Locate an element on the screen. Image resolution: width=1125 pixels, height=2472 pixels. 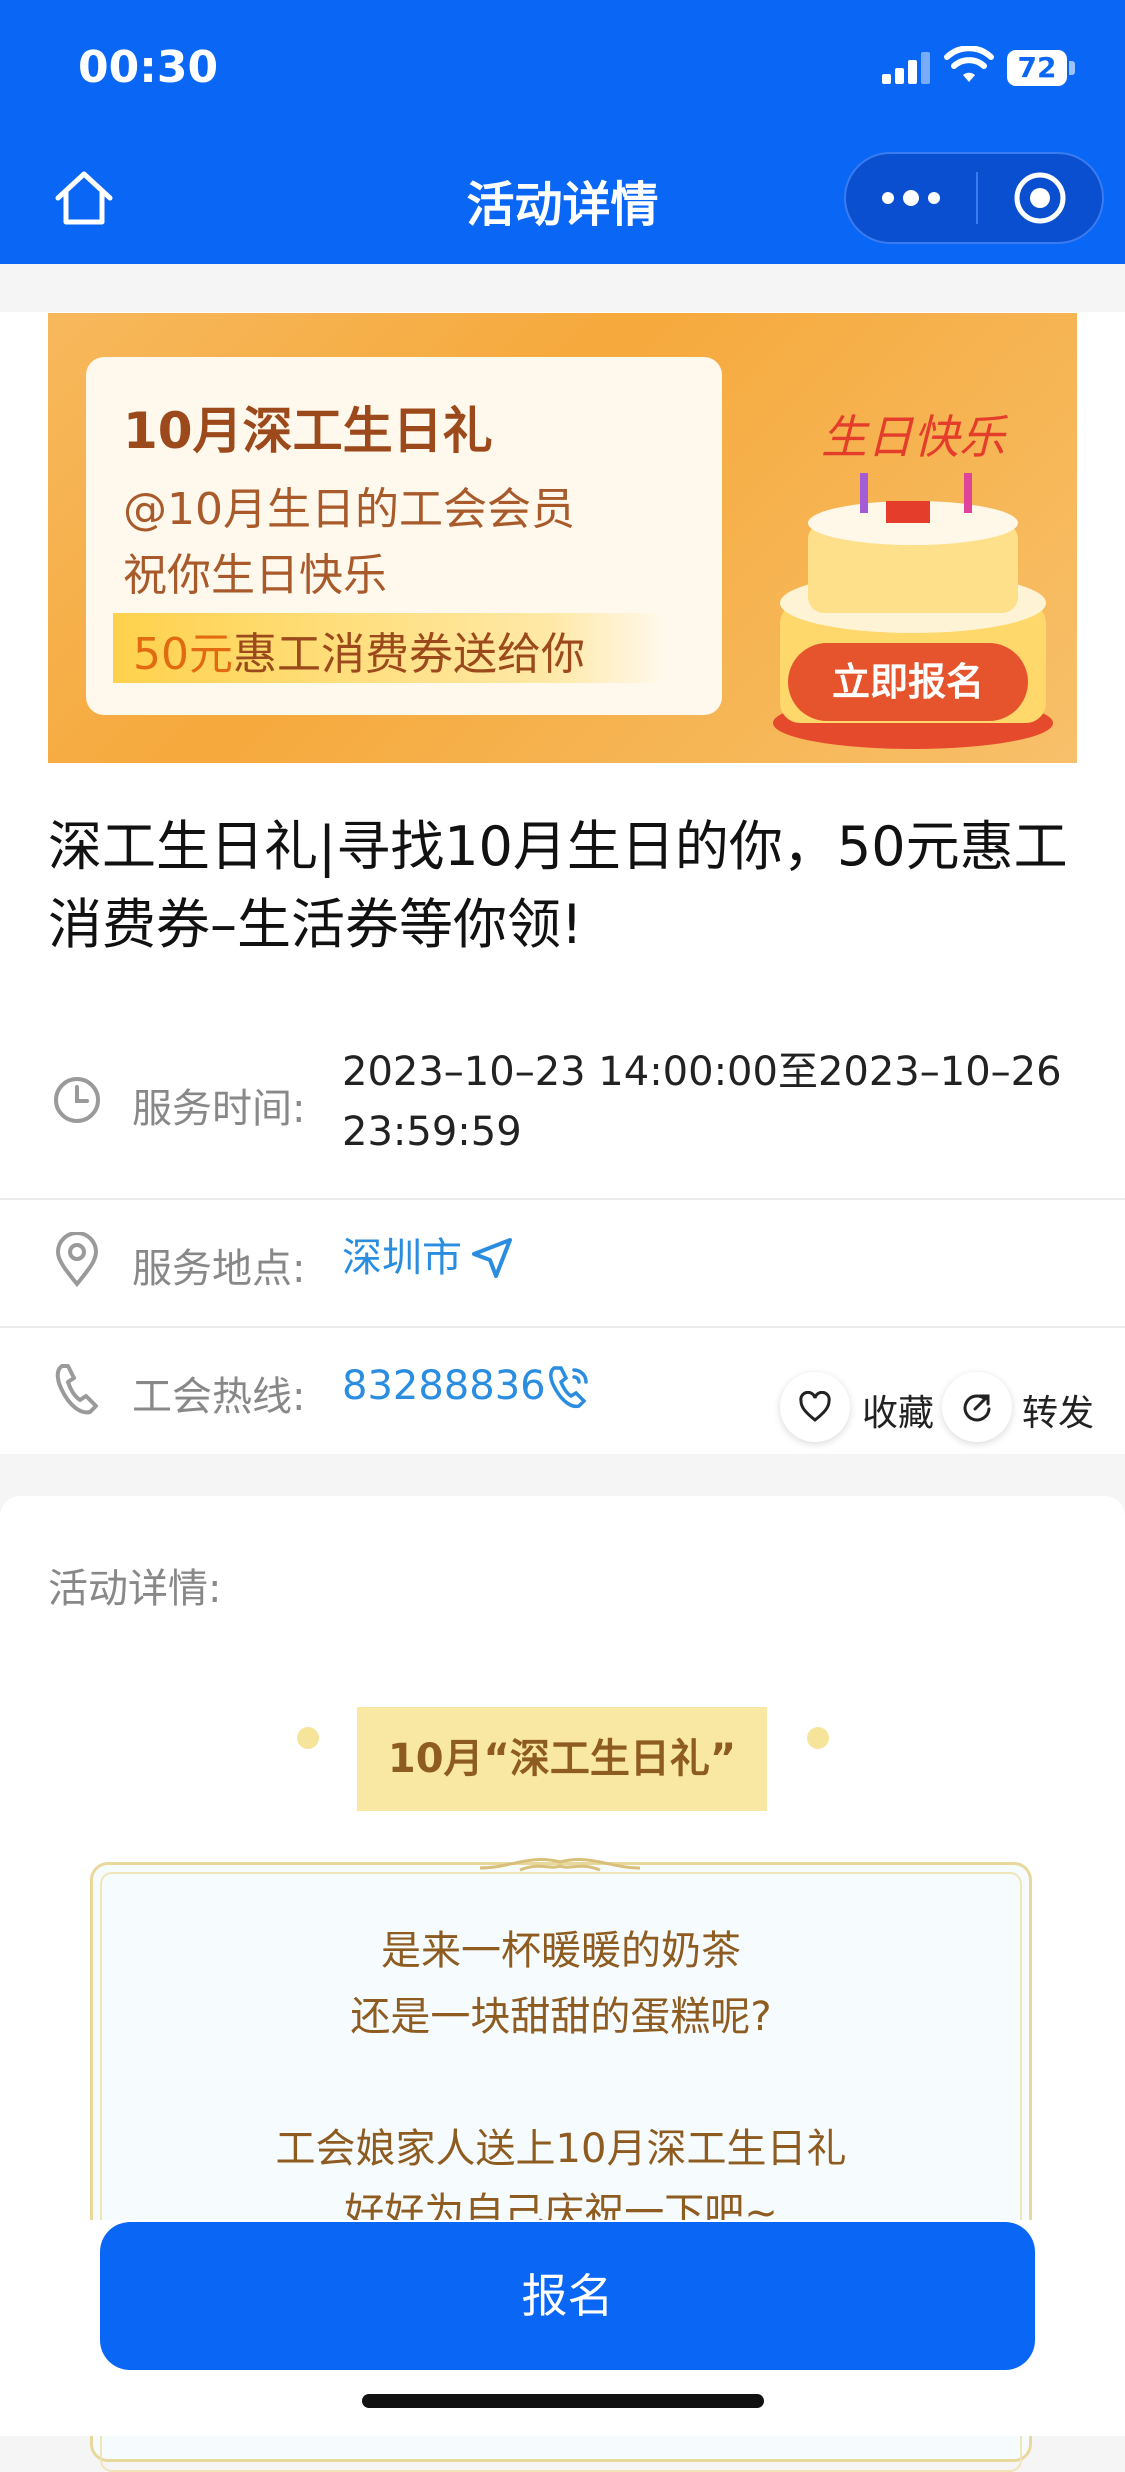
details-ribbon: 10月“深工生日礼” is located at coordinates (562, 1759).